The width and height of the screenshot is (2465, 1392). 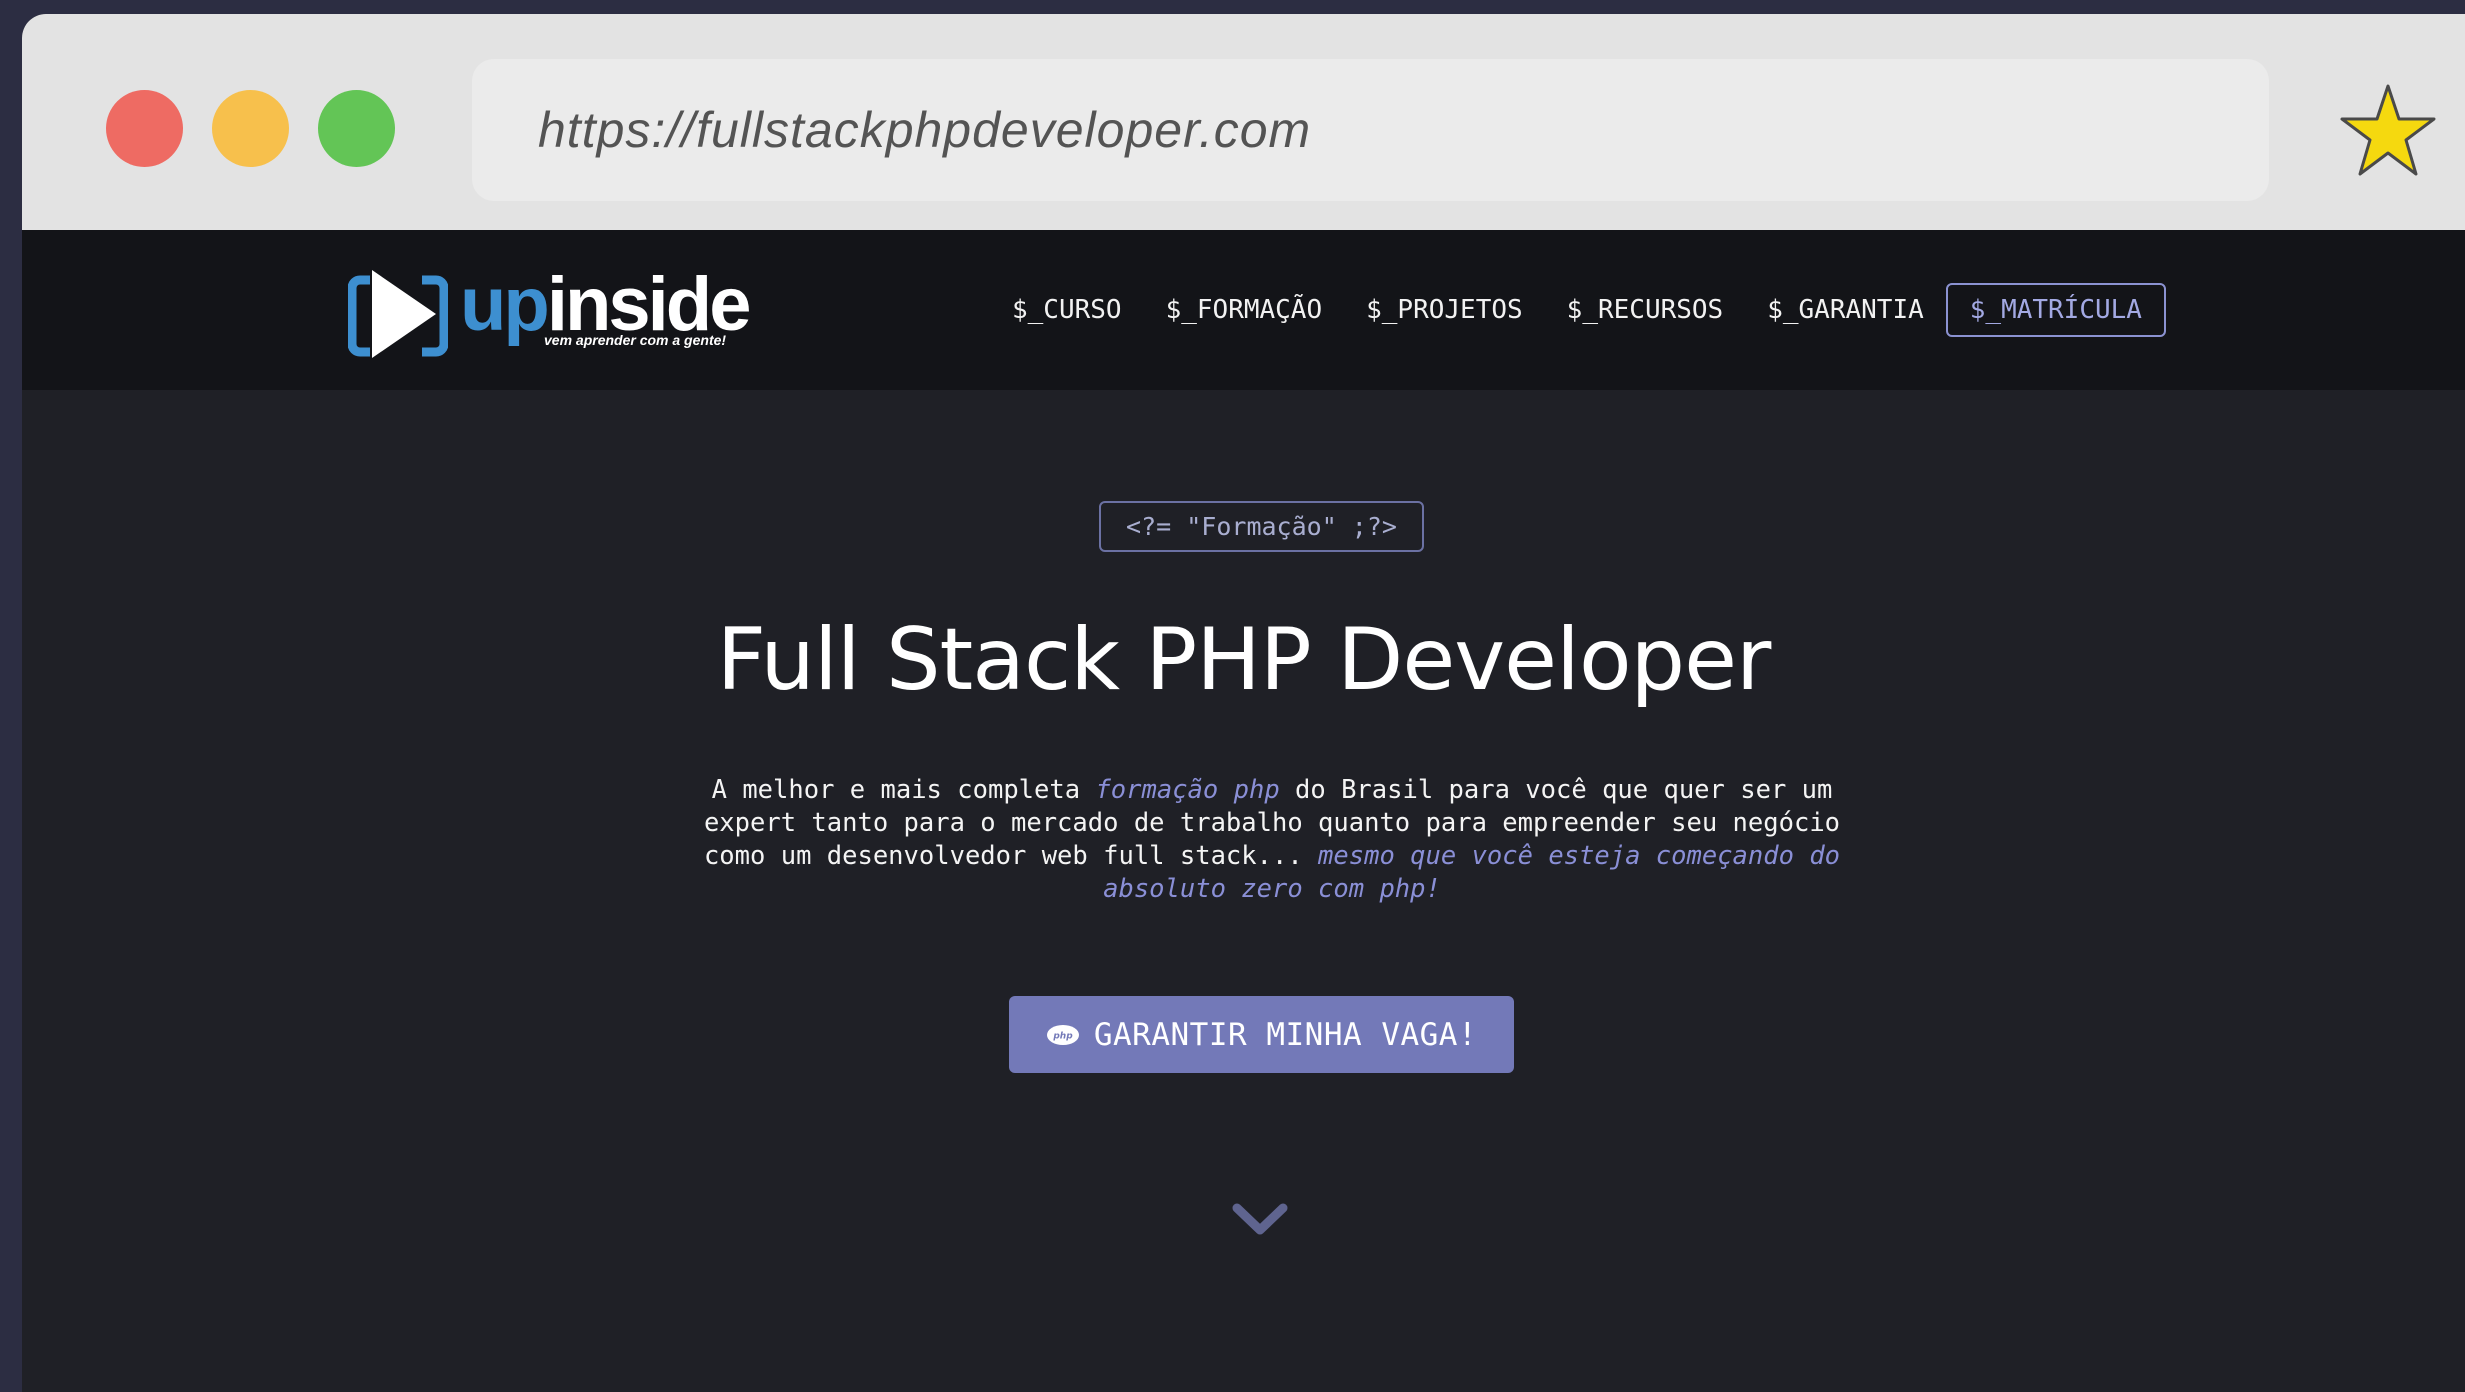 What do you see at coordinates (2388, 132) in the screenshot?
I see `star-icon` at bounding box center [2388, 132].